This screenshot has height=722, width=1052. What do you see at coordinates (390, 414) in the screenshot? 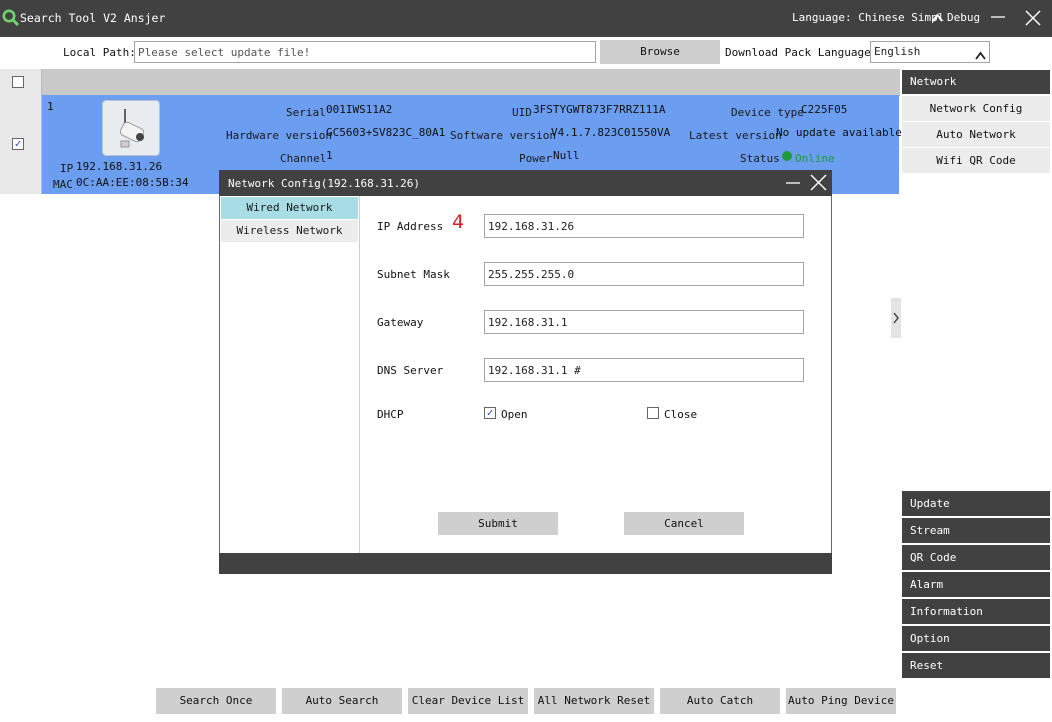
I see `dhcp-label: DHCP` at bounding box center [390, 414].